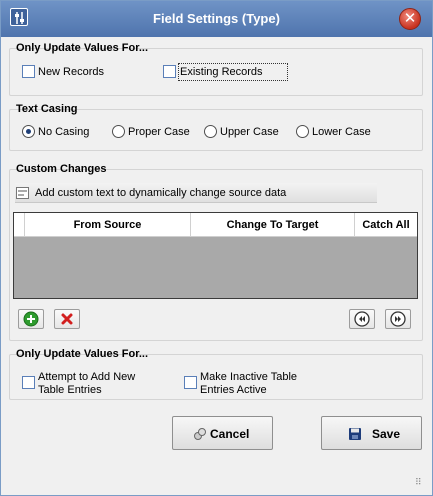  What do you see at coordinates (386, 434) in the screenshot?
I see `save-label: Save` at bounding box center [386, 434].